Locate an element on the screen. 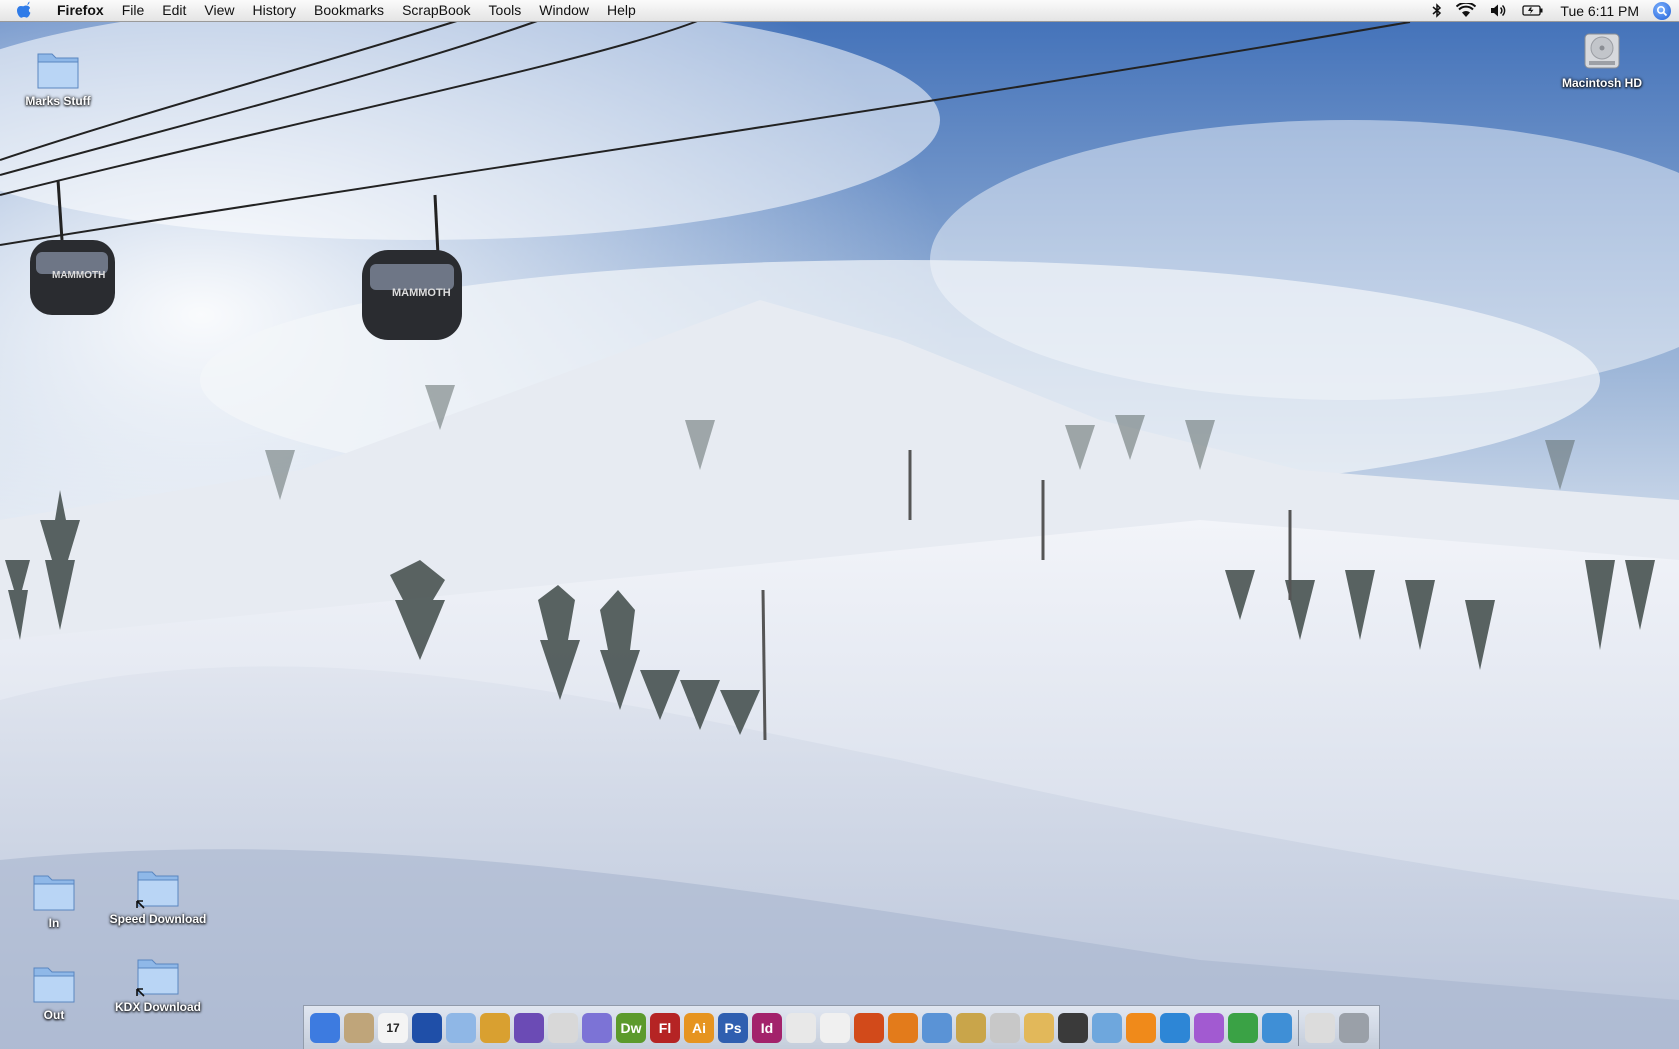  apple-menu is located at coordinates (26, 11).